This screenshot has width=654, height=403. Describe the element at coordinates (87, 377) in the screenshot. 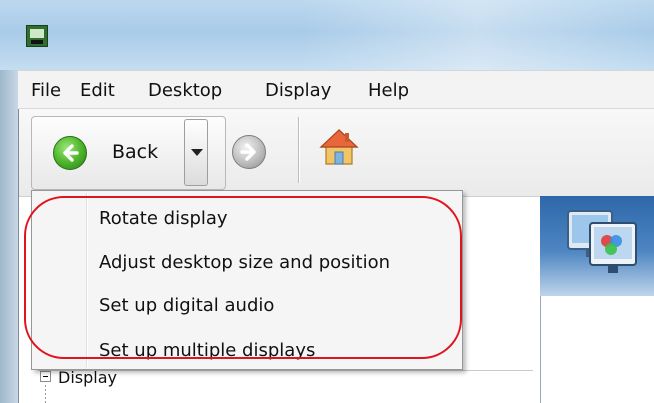

I see `tree-item-display: Display` at that location.